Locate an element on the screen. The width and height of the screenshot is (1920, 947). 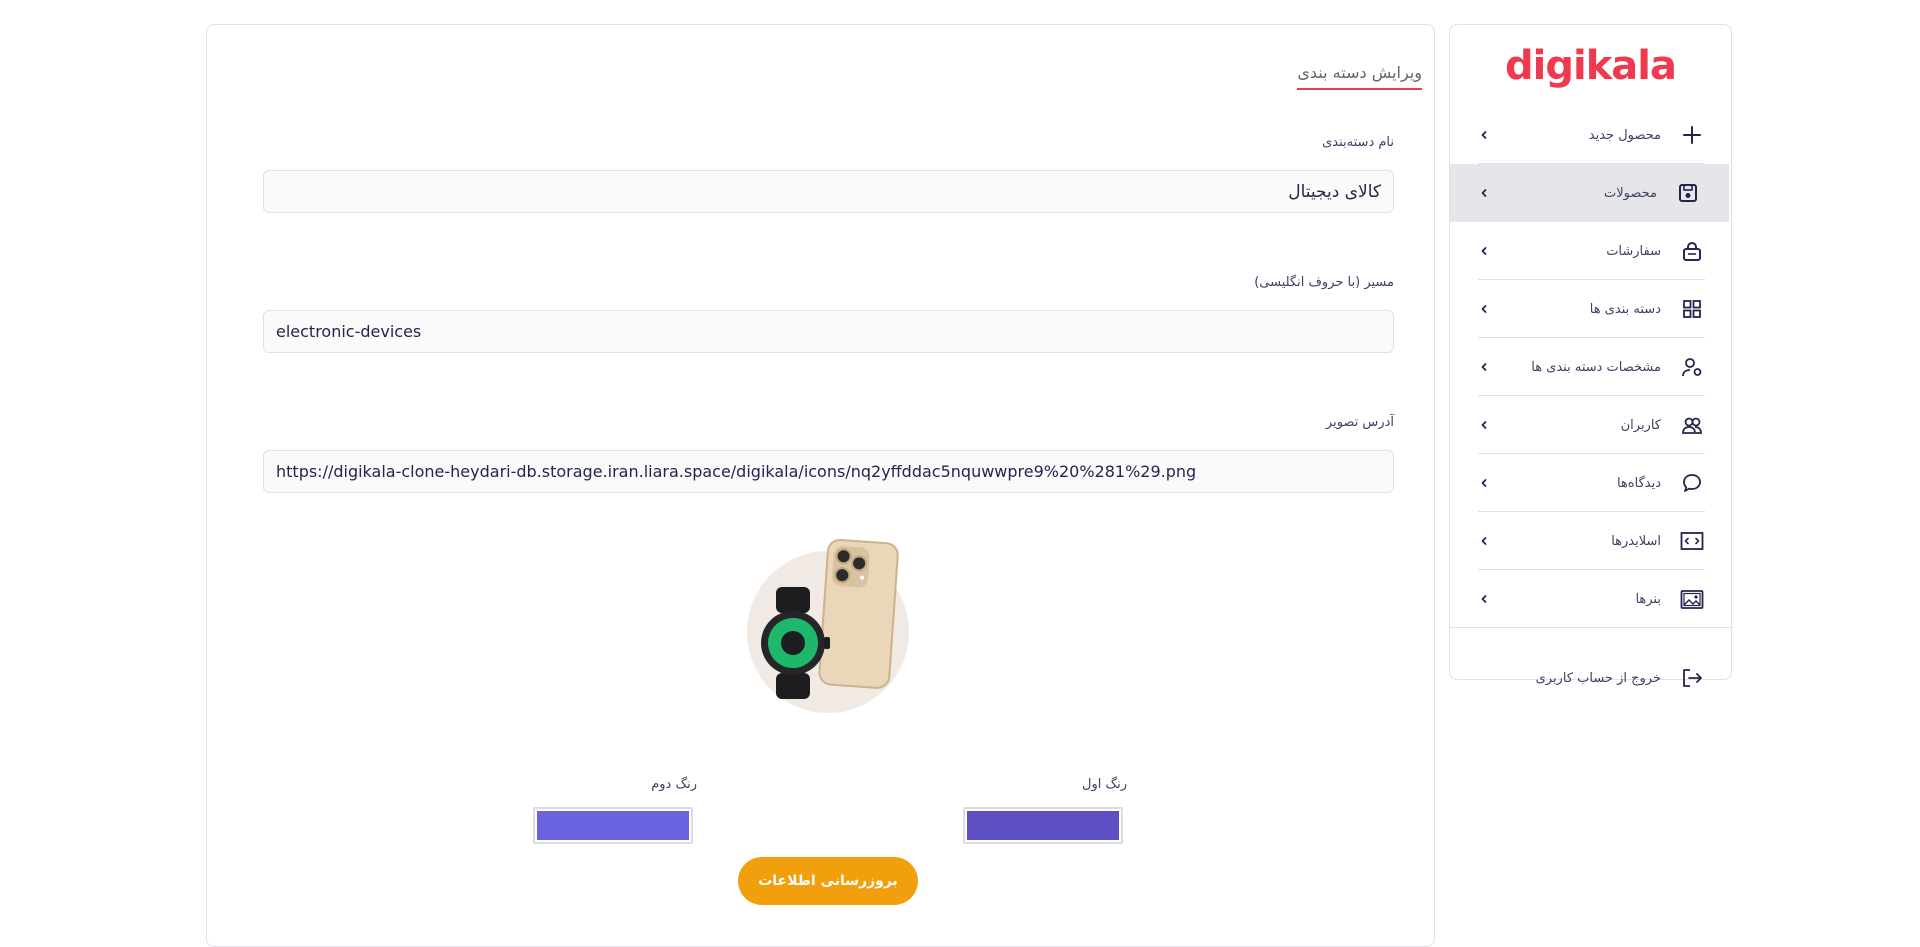
page-title: ویرایش دسته بندی is located at coordinates (1359, 76).